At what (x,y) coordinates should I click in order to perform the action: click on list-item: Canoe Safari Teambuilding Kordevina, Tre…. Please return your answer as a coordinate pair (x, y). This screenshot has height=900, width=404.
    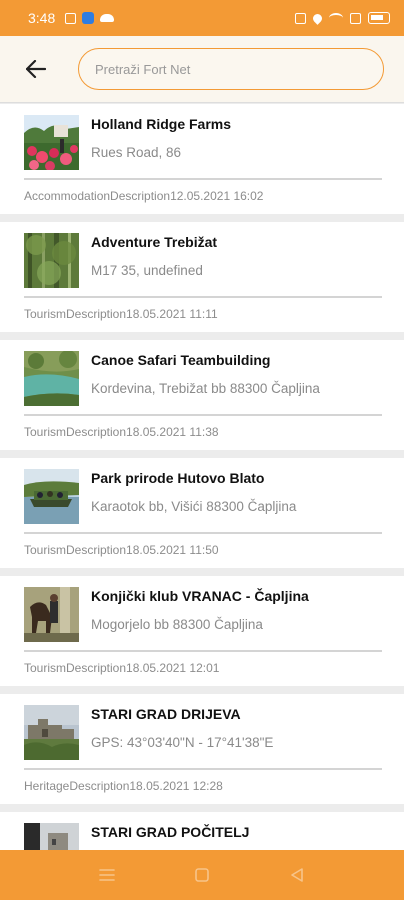
    Looking at the image, I should click on (202, 395).